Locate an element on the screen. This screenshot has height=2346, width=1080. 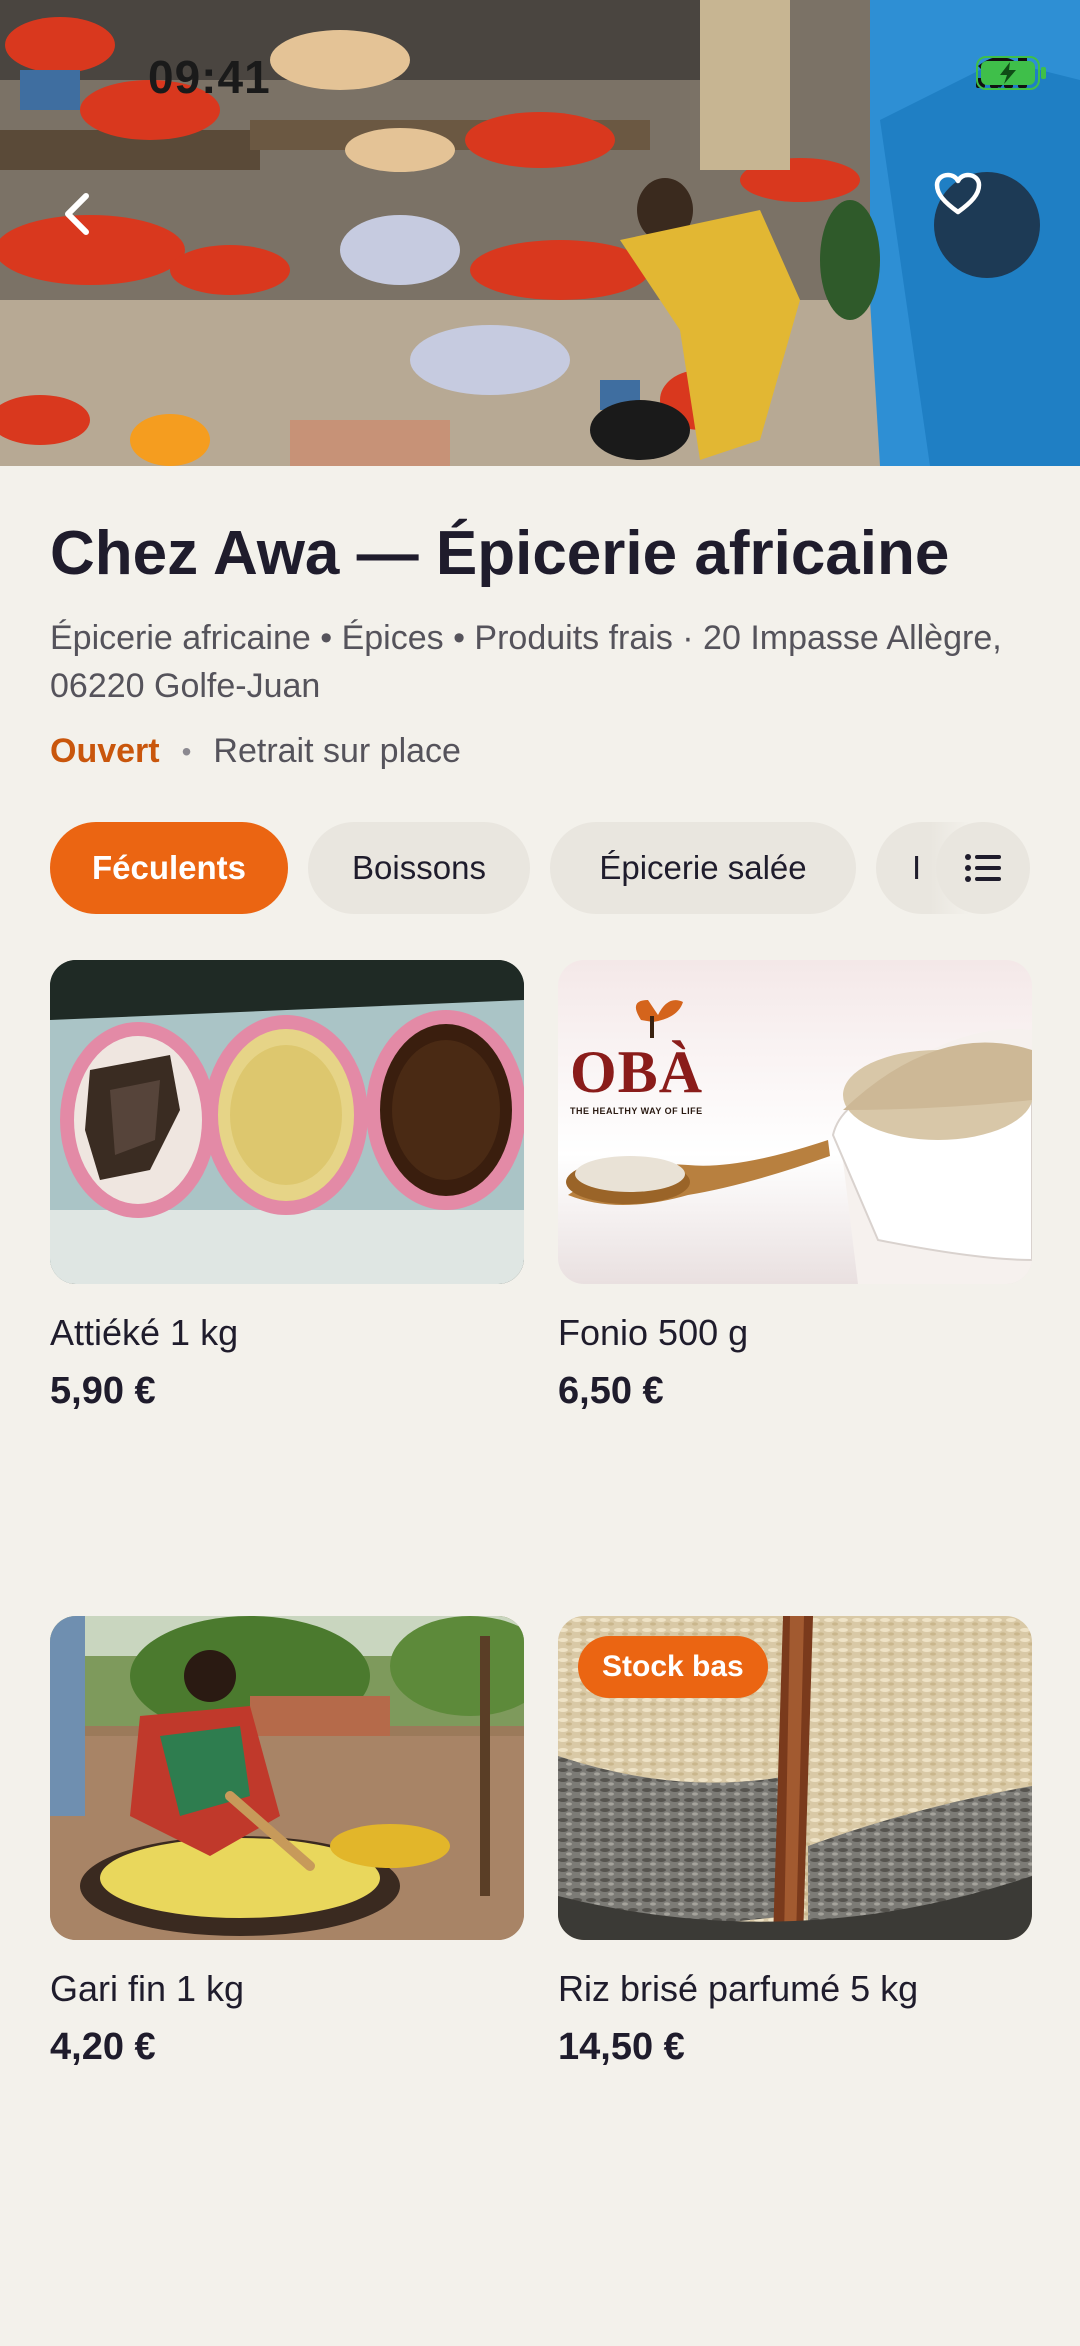
gari-photo is located at coordinates (287, 1778).